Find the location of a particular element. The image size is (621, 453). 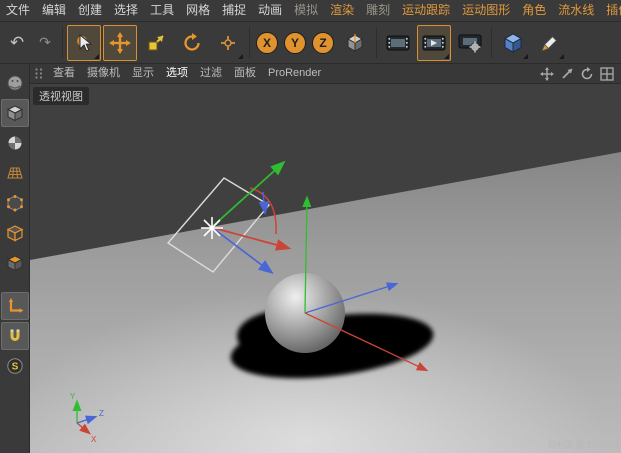

edges-mode-icon is located at coordinates (14, 233).